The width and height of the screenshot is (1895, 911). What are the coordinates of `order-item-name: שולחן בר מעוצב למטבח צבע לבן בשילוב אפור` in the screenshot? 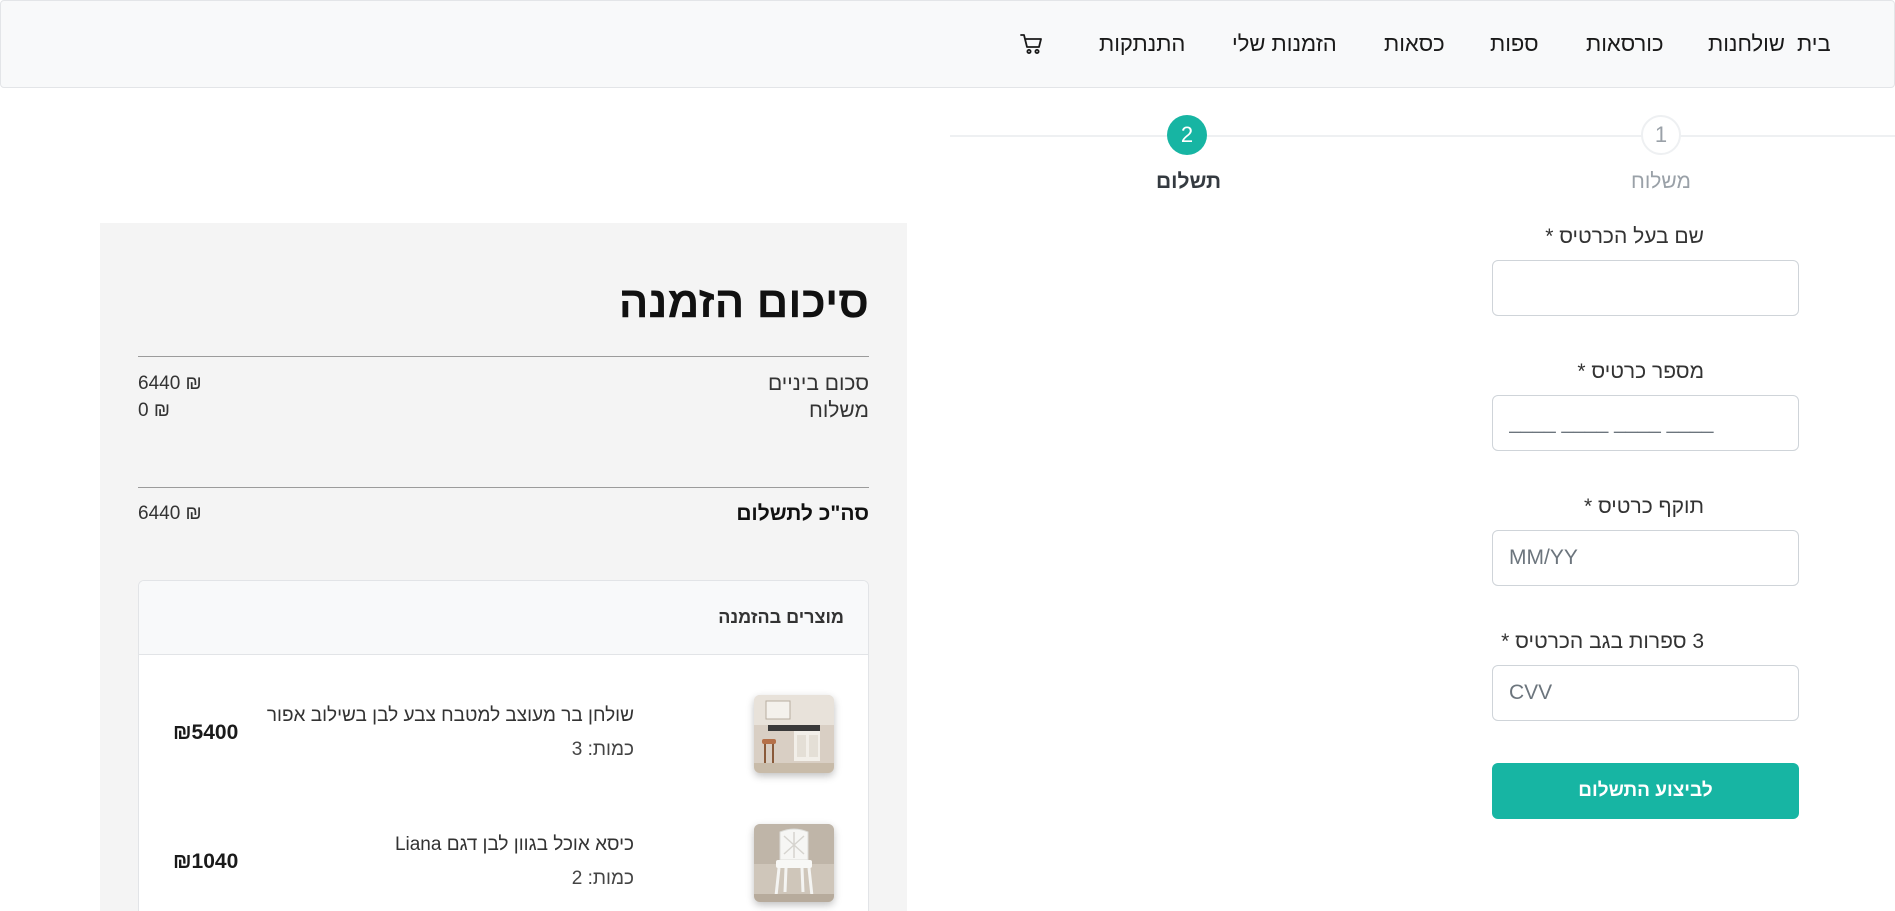 It's located at (450, 715).